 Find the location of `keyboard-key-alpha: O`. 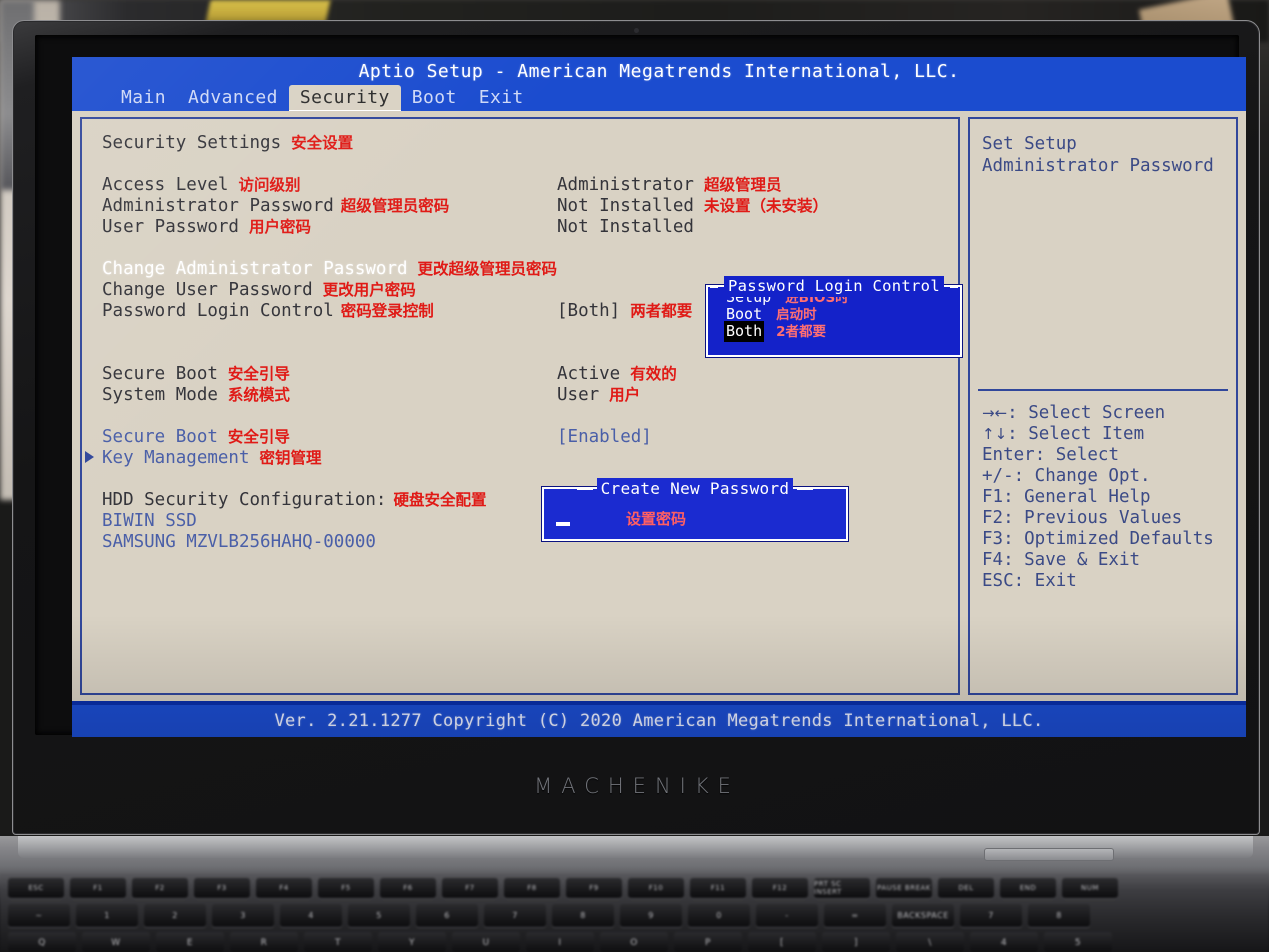

keyboard-key-alpha: O is located at coordinates (634, 942).